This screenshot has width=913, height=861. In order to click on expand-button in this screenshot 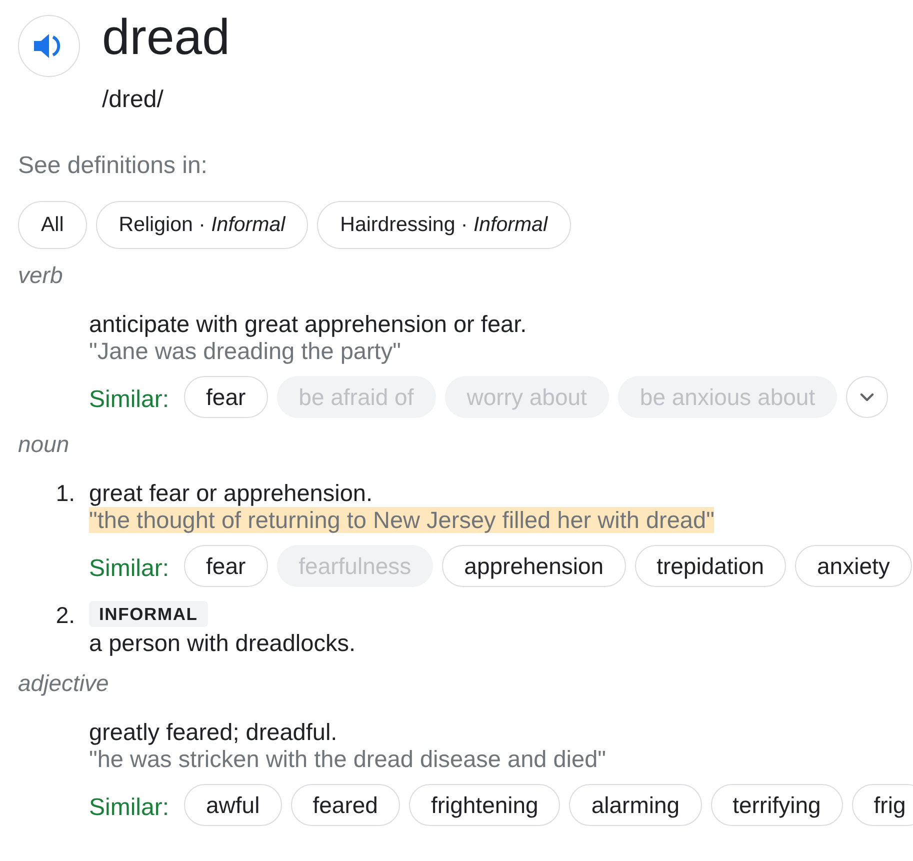, I will do `click(867, 397)`.